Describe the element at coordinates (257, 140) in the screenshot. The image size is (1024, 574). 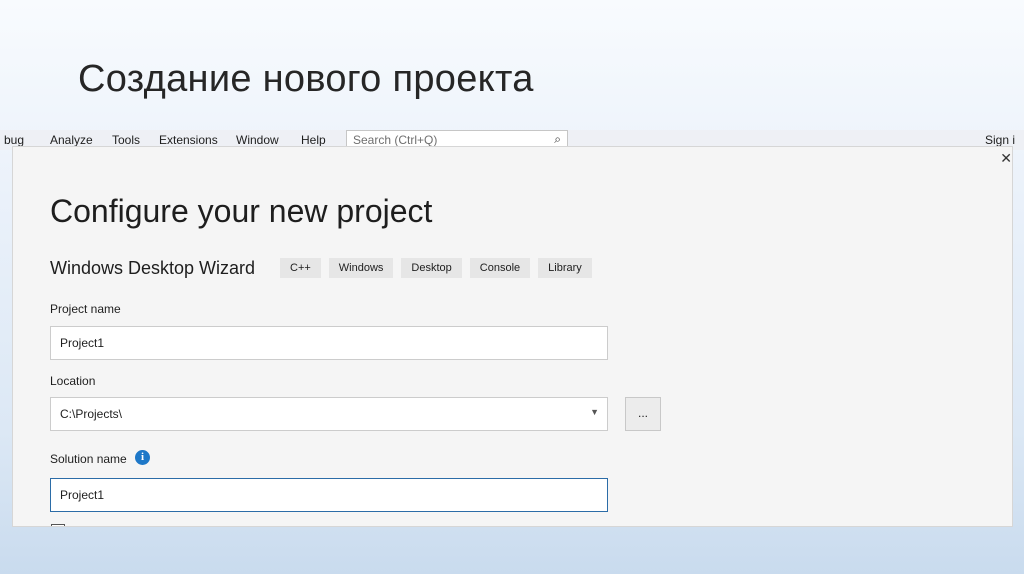
I see `menu-item-window: Window` at that location.